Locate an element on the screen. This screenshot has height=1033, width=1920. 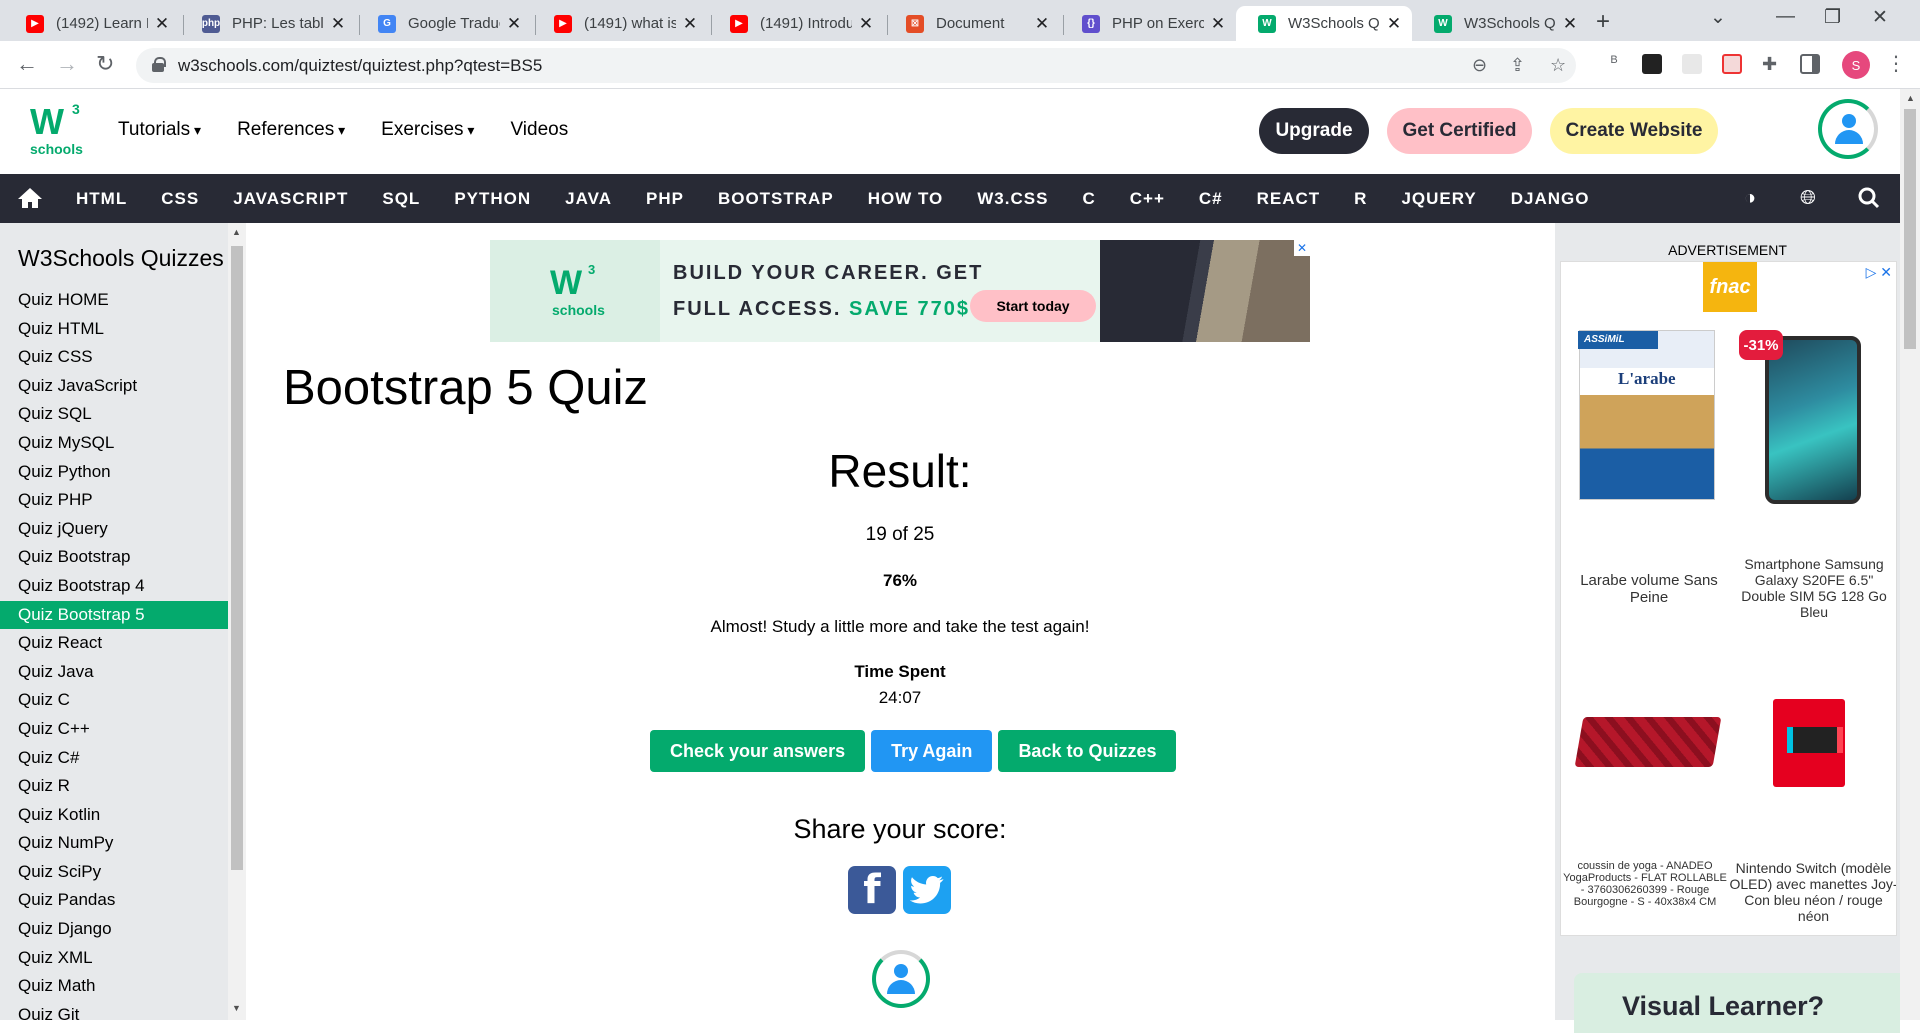
browser-tab: ⊠ Document ✕ is located at coordinates (972, 23).